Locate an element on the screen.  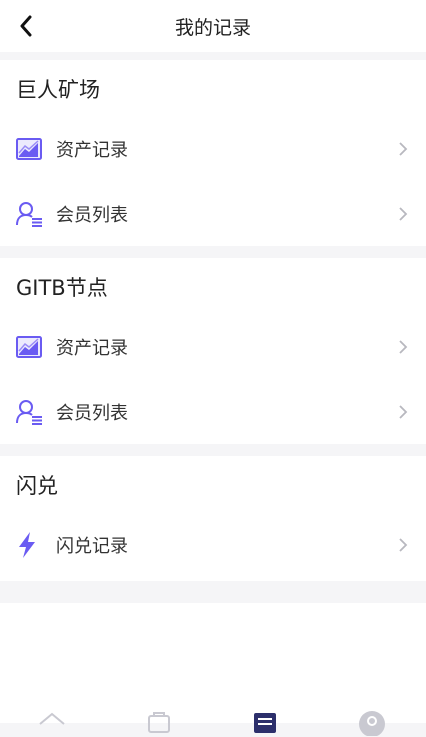
section-title: 巨人矿场 is located at coordinates (58, 90).